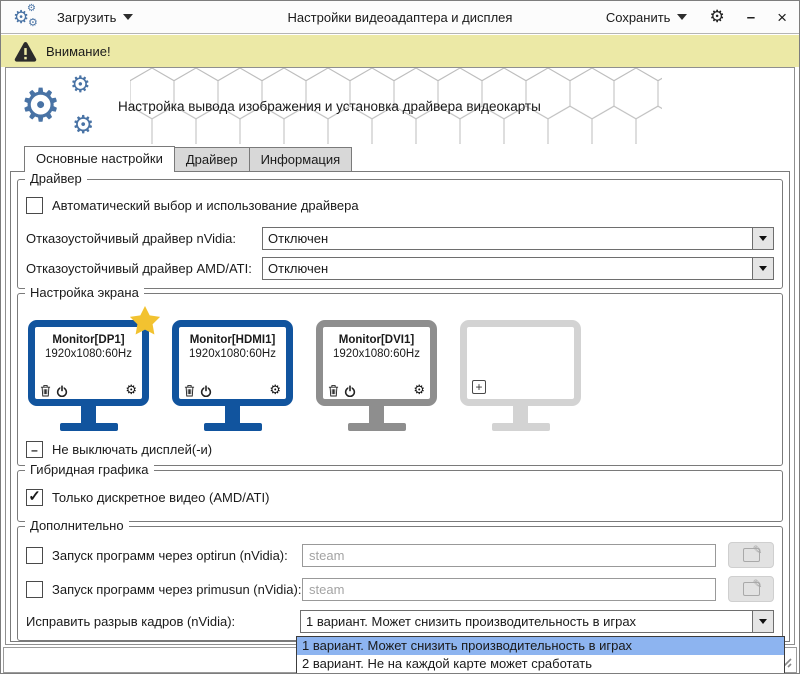 This screenshot has width=800, height=674. What do you see at coordinates (300, 159) in the screenshot?
I see `tab-information: Информация` at bounding box center [300, 159].